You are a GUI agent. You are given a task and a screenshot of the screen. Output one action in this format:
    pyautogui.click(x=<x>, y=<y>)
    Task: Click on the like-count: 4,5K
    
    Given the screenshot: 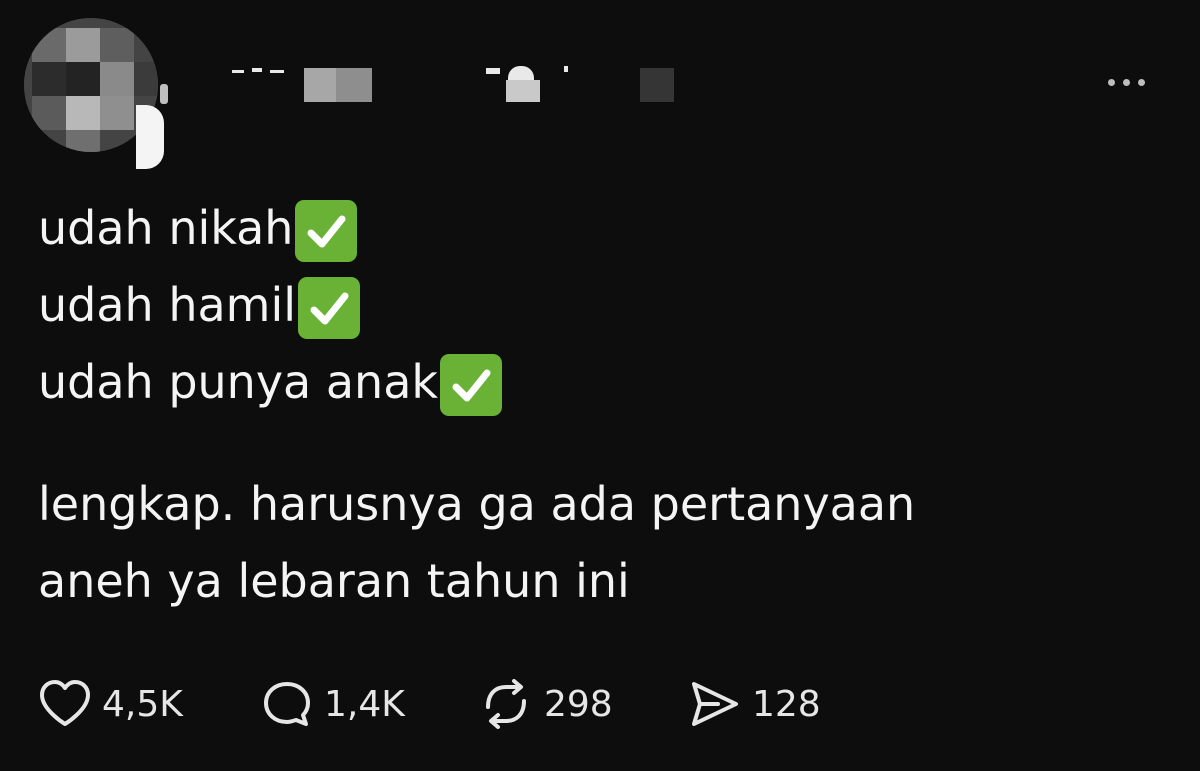 What is the action you would take?
    pyautogui.click(x=142, y=704)
    